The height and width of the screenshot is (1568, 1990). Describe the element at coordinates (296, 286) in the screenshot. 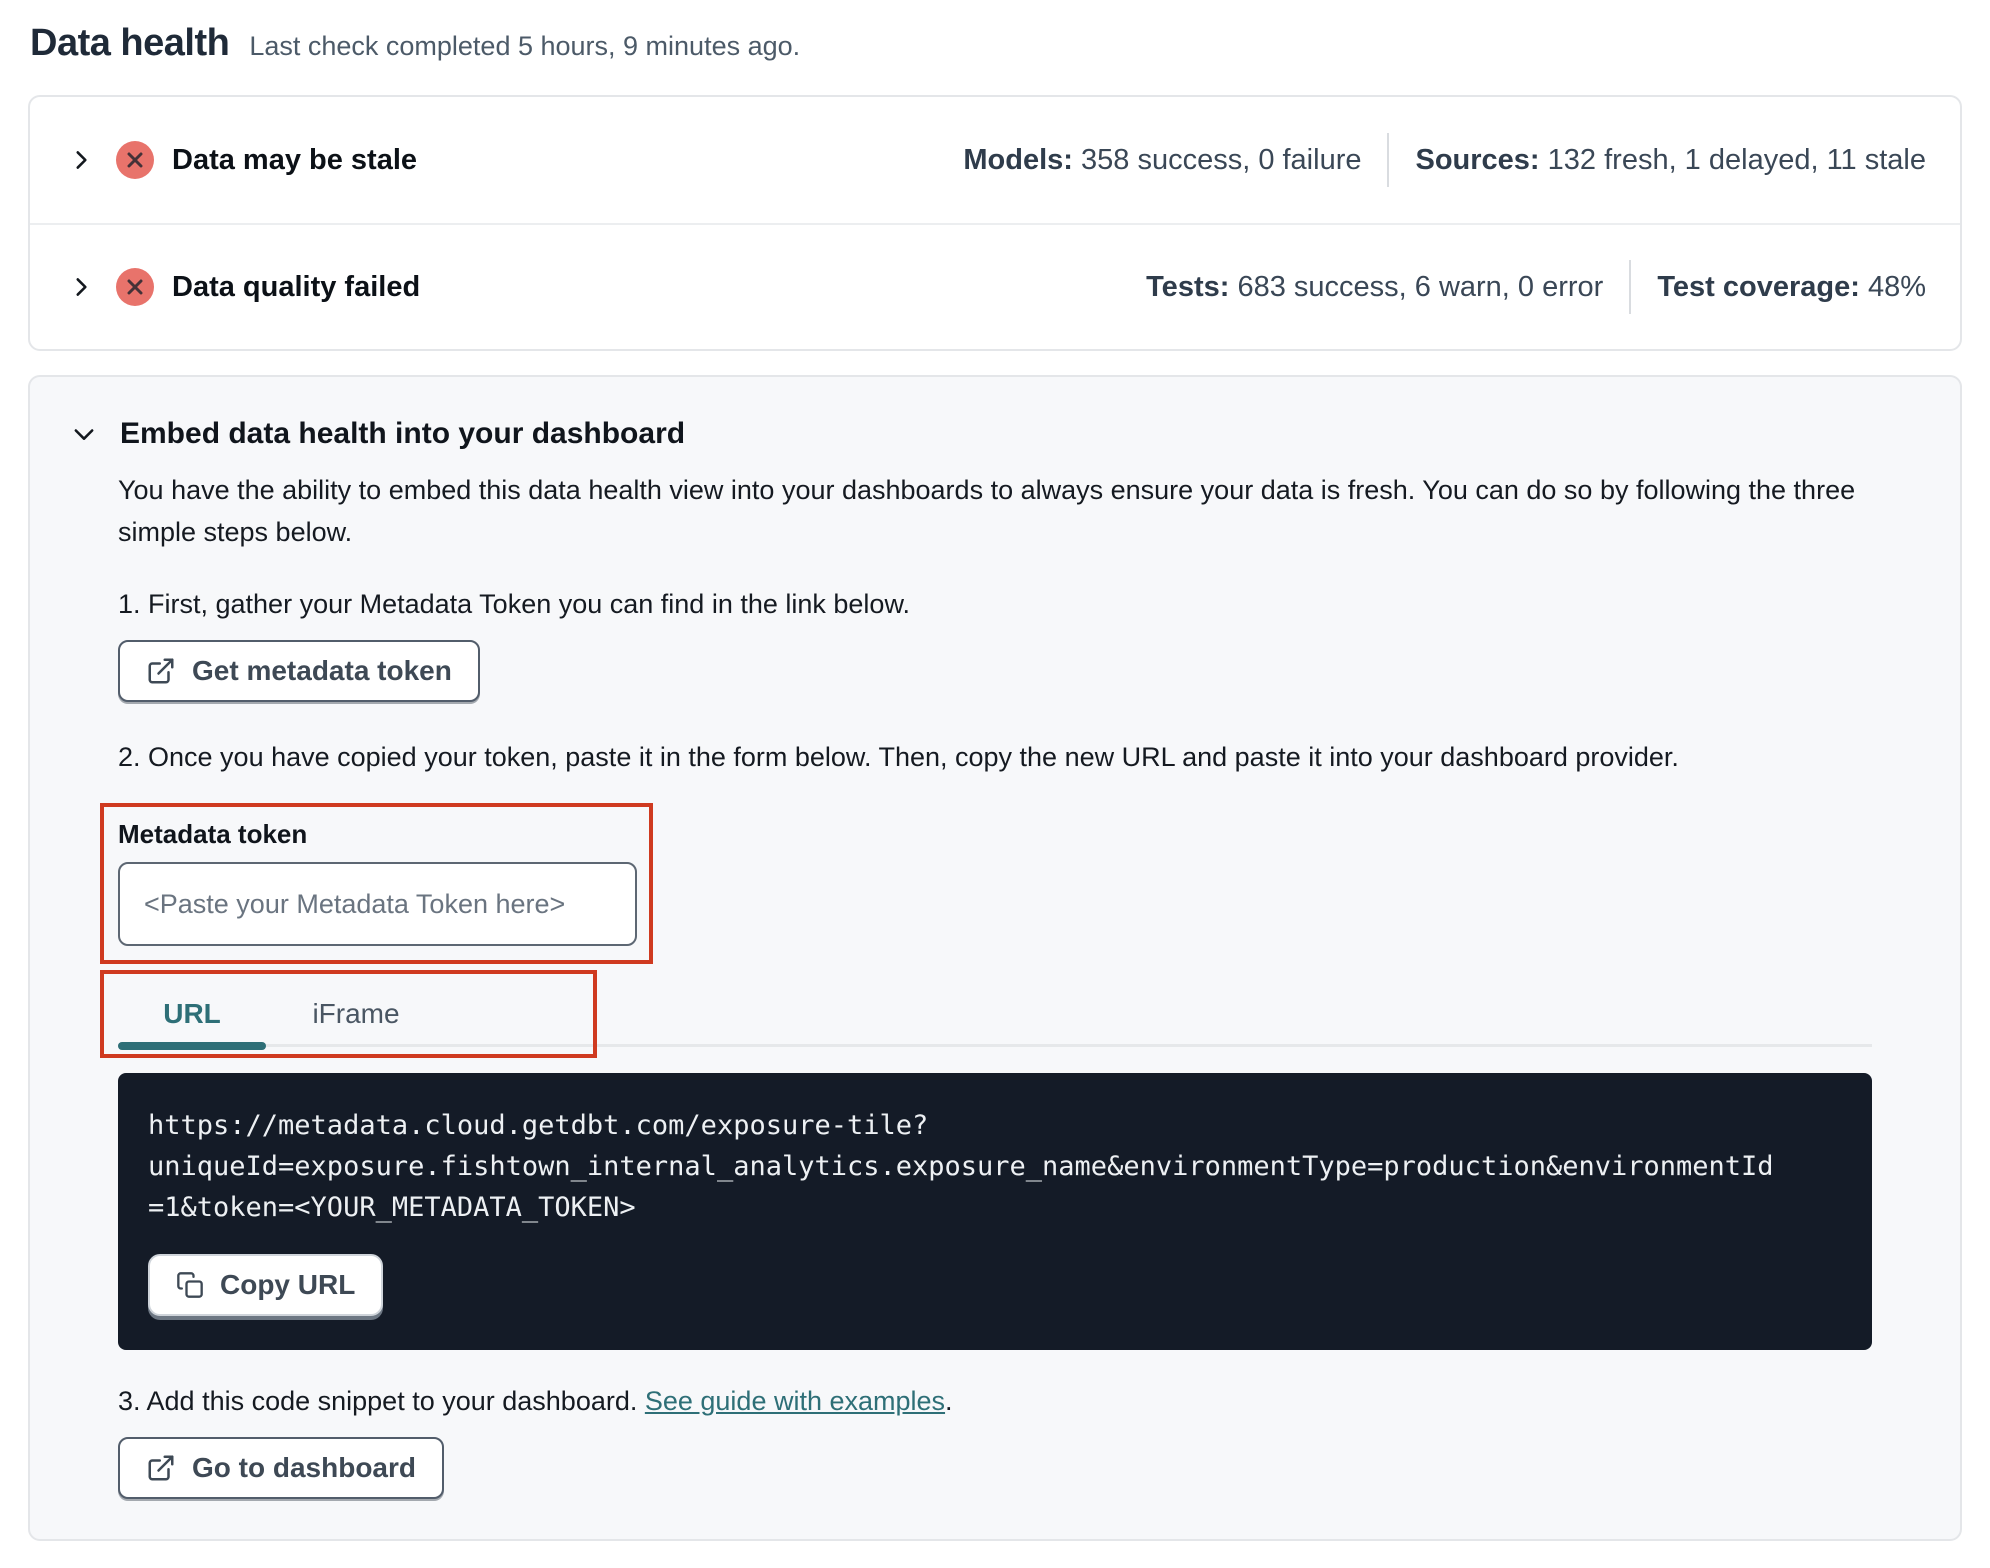

I see `status-row-title: Data quality failed` at that location.